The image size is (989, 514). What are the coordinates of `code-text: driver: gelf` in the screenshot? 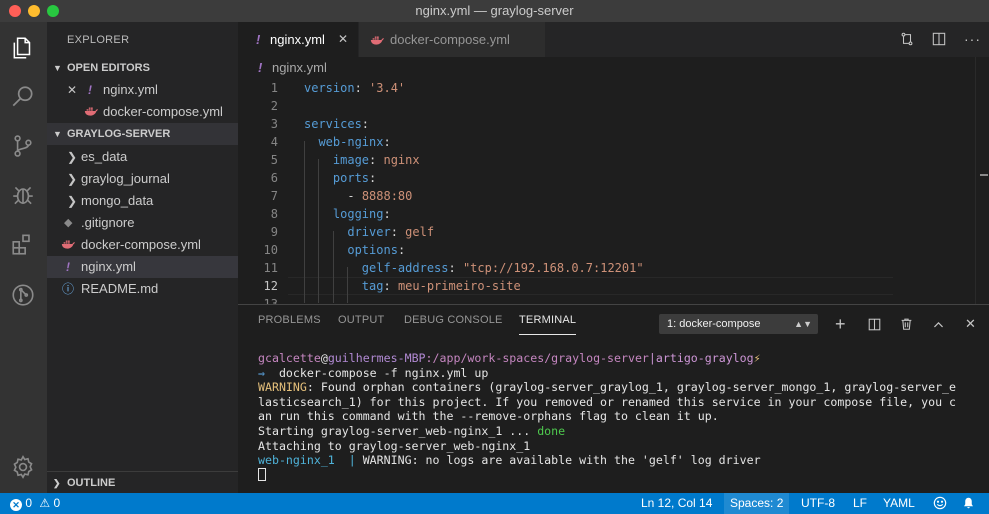 It's located at (391, 232).